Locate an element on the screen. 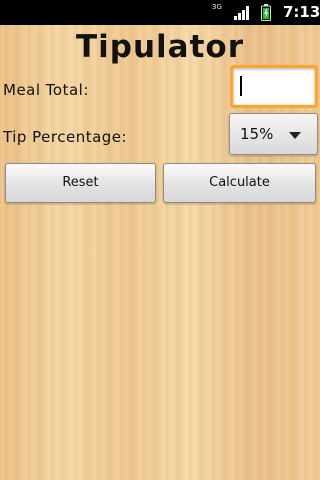 The width and height of the screenshot is (320, 480). app-title: Tipulator is located at coordinates (160, 47).